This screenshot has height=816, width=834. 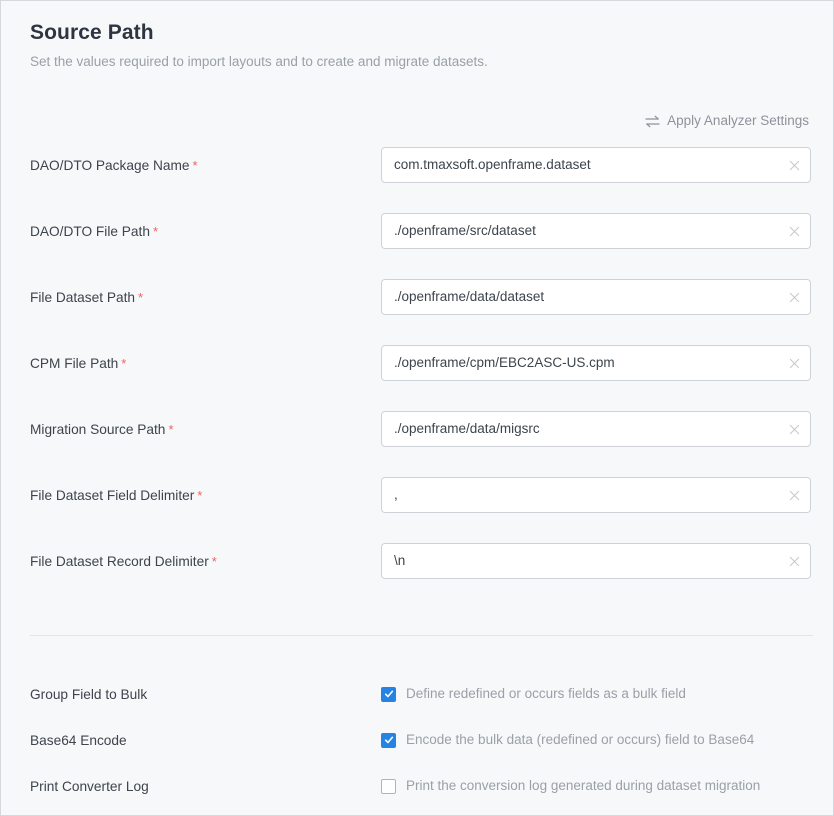 I want to click on input-value: ./openframe/cpm/EBC2ASC-US.cpm, so click(x=585, y=363).